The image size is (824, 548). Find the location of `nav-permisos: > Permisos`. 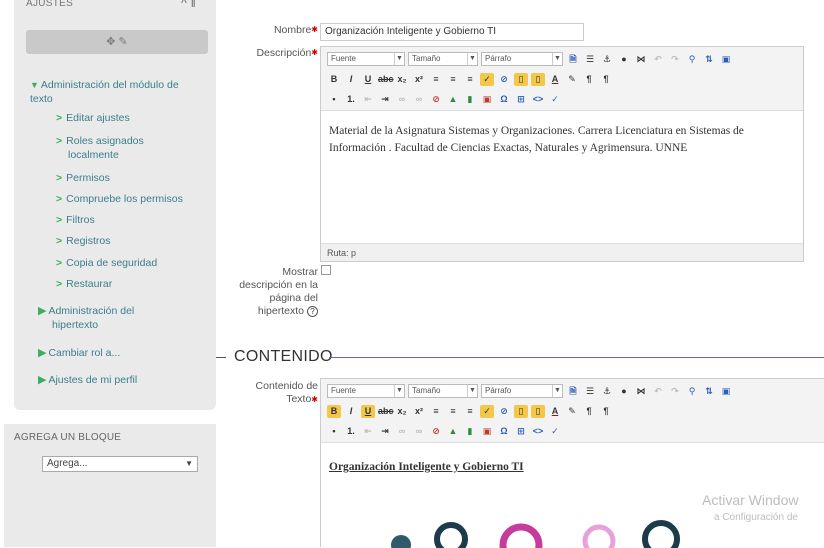

nav-permisos: > Permisos is located at coordinates (83, 178).